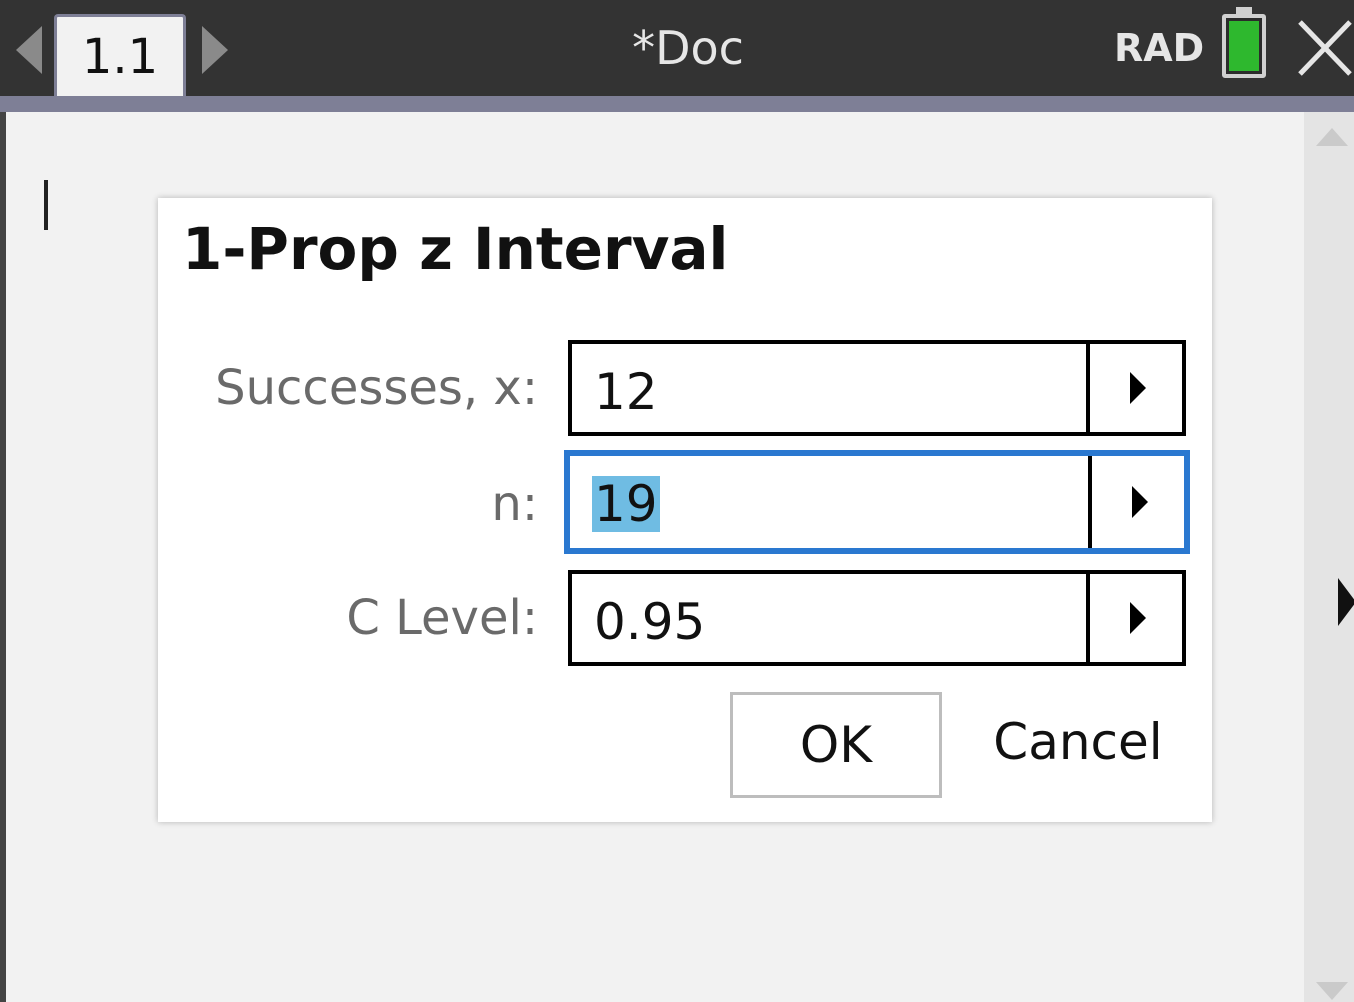 This screenshot has height=1002, width=1354. I want to click on page-left-border, so click(3, 557).